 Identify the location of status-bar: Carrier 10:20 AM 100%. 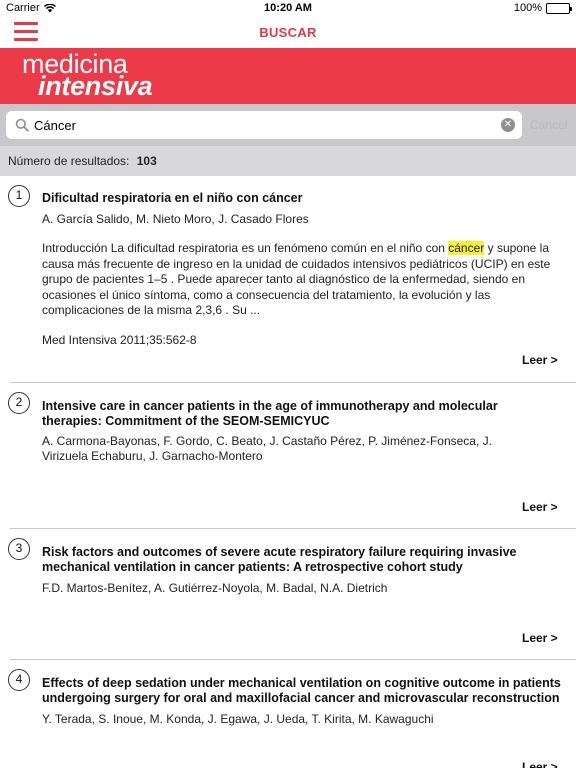
(288, 8).